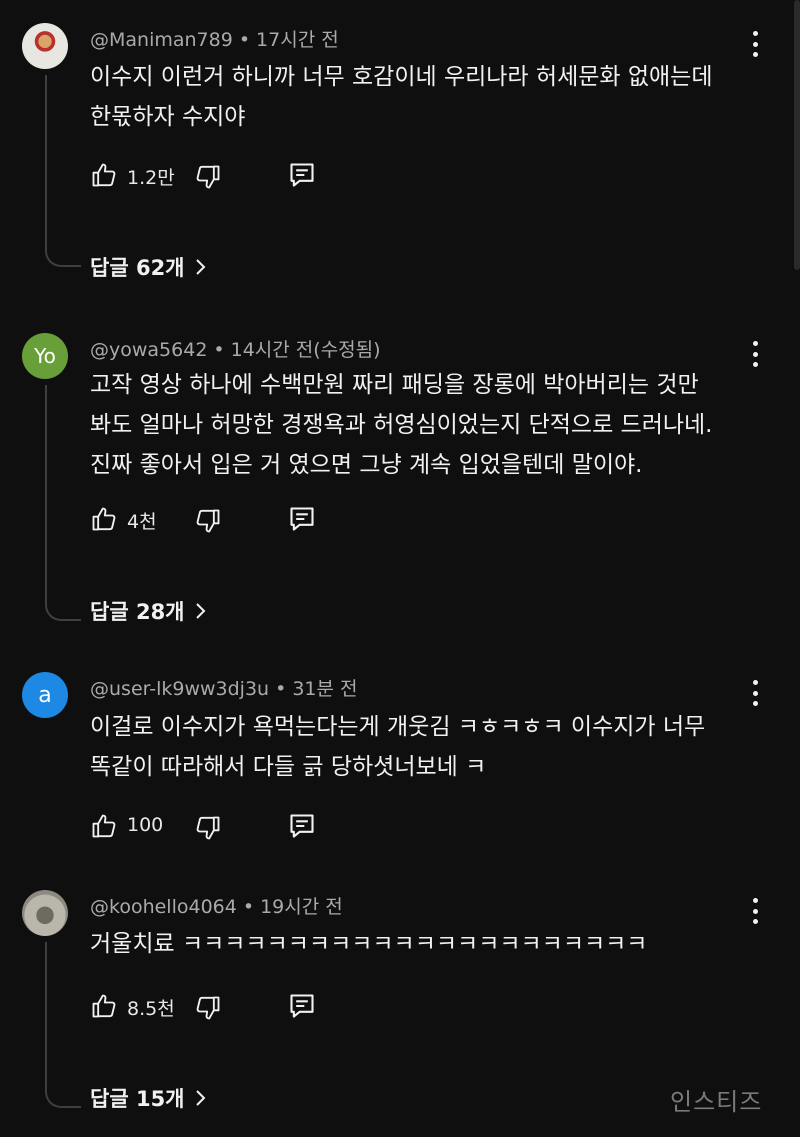  I want to click on author-name: @user-lk9ww3dj3u, so click(179, 689).